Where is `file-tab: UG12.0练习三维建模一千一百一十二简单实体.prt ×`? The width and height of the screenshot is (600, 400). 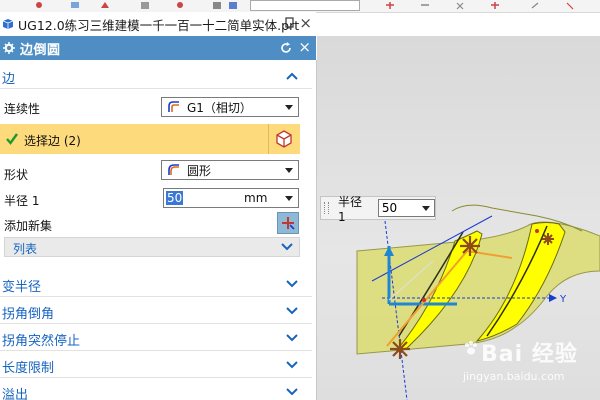 file-tab: UG12.0练习三维建模一千一百一十二简单实体.prt × is located at coordinates (158, 24).